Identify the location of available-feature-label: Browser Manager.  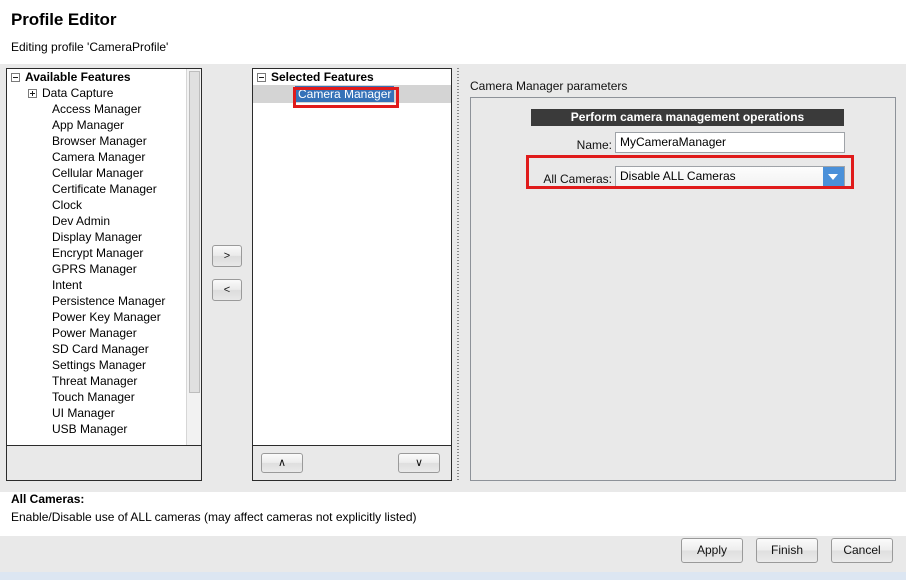
(99, 141).